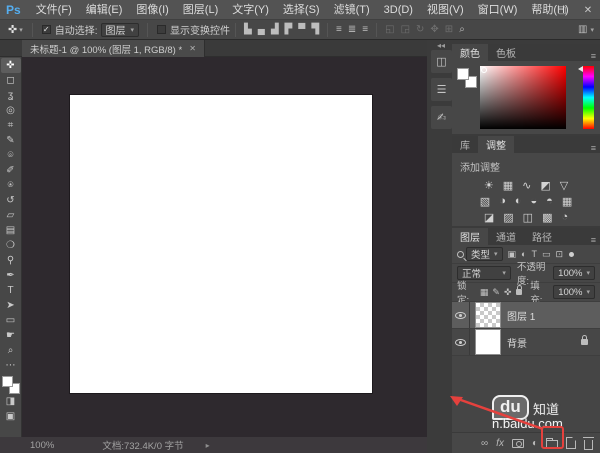  Describe the element at coordinates (11, 335) in the screenshot. I see `hand-tool: ☛` at that location.